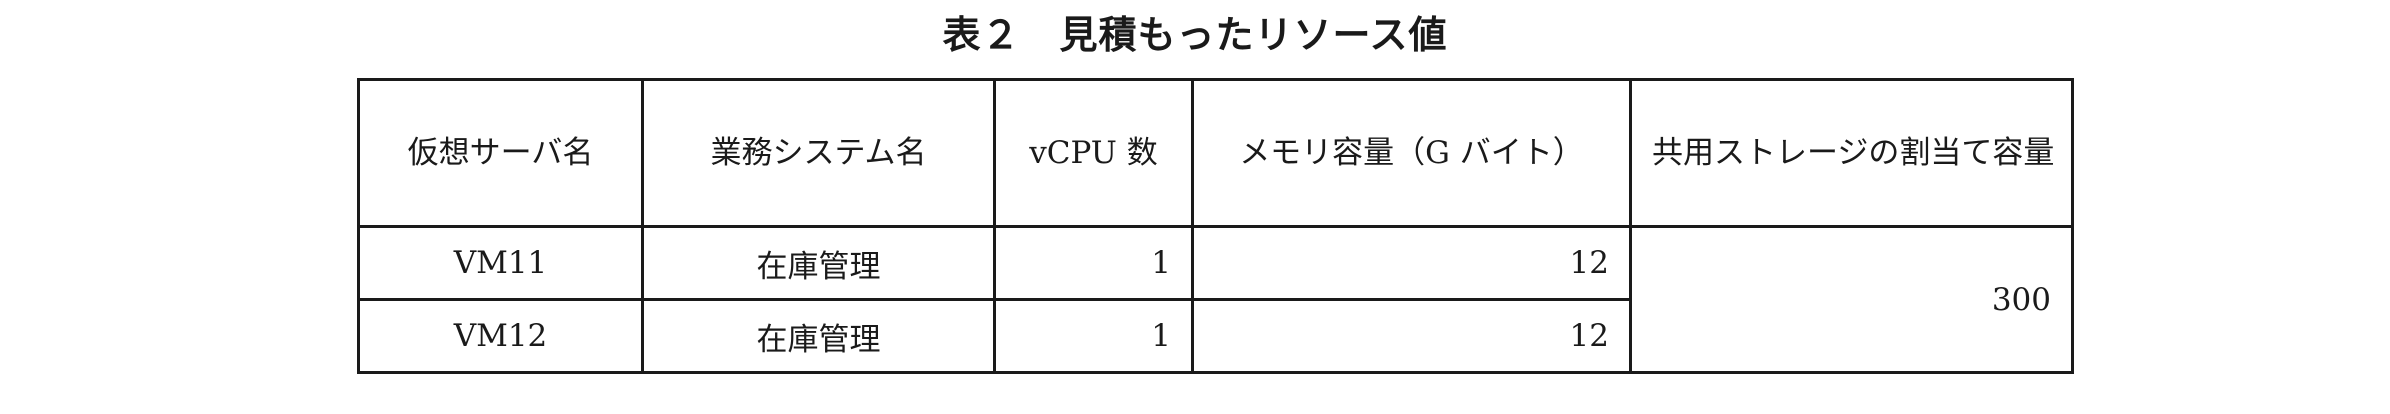 This screenshot has height=414, width=2390. Describe the element at coordinates (818, 153) in the screenshot. I see `header-system-name: 業務システム名` at that location.